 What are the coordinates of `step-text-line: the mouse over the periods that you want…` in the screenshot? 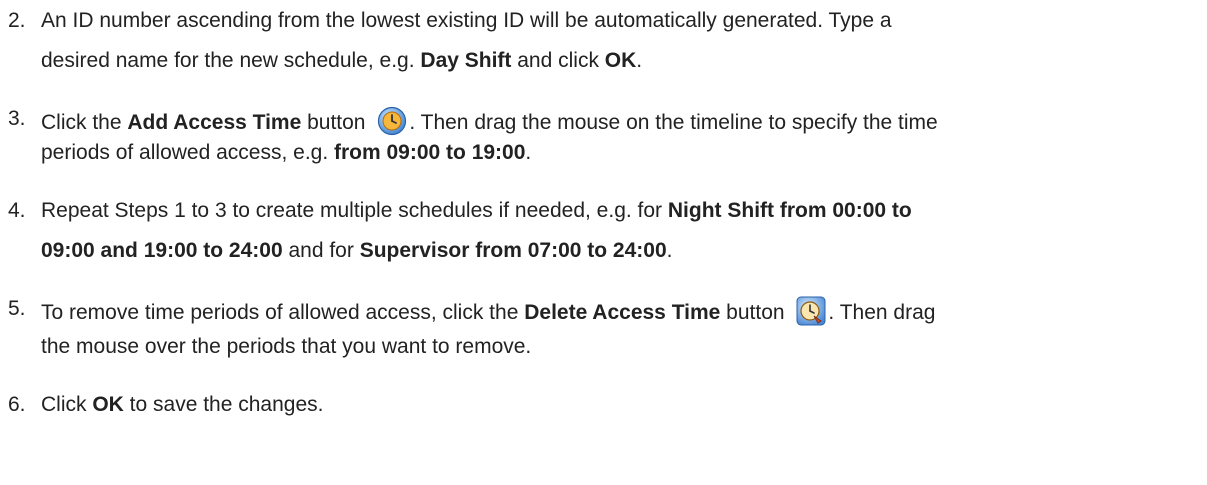 It's located at (286, 346).